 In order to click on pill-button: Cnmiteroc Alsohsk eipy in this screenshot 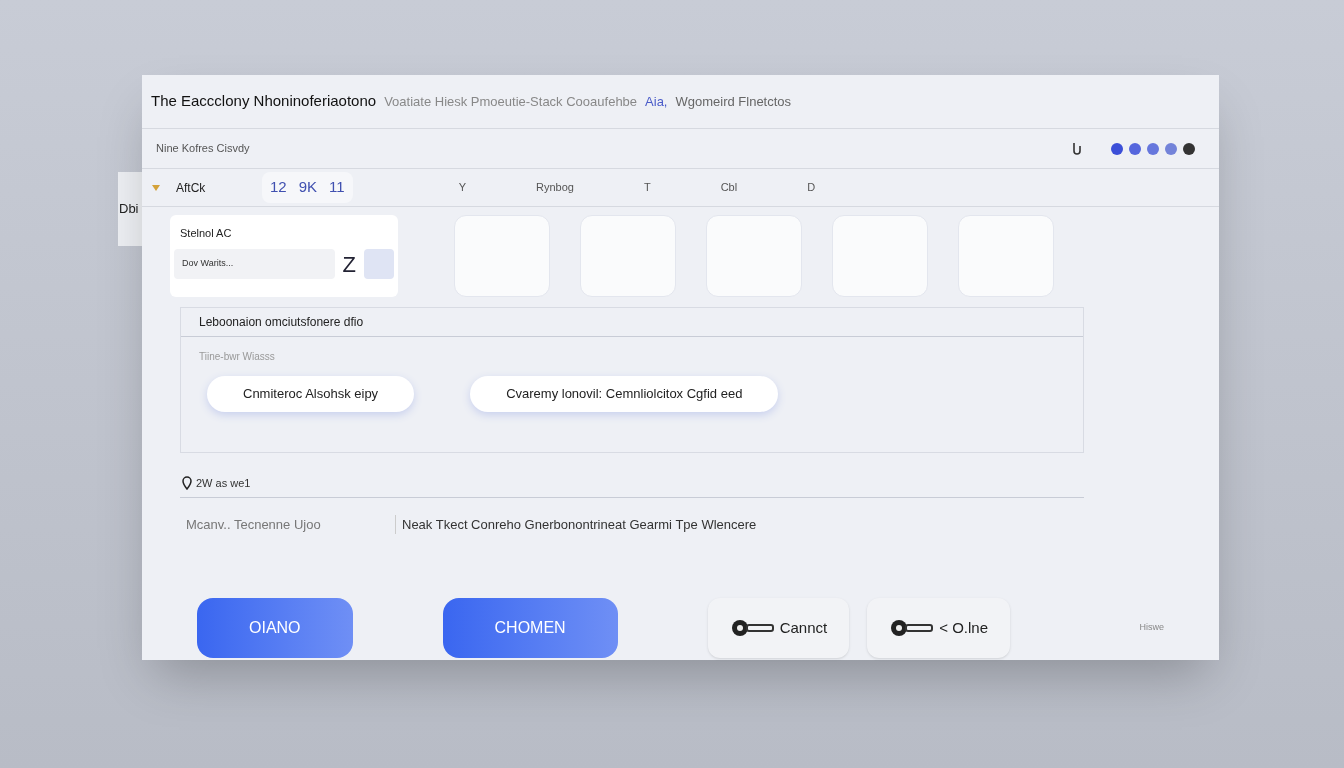, I will do `click(311, 394)`.